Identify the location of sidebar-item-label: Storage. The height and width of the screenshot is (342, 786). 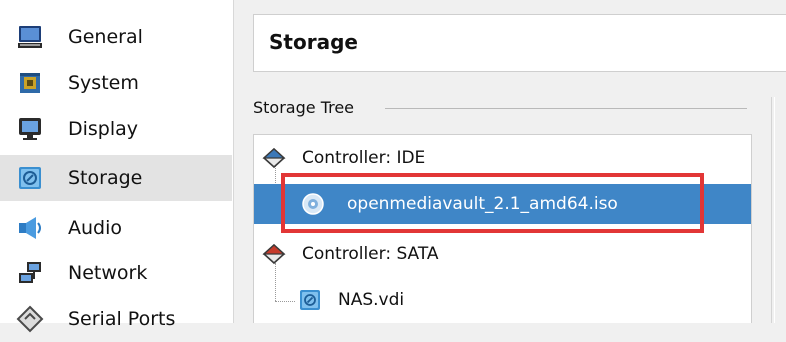
(105, 178).